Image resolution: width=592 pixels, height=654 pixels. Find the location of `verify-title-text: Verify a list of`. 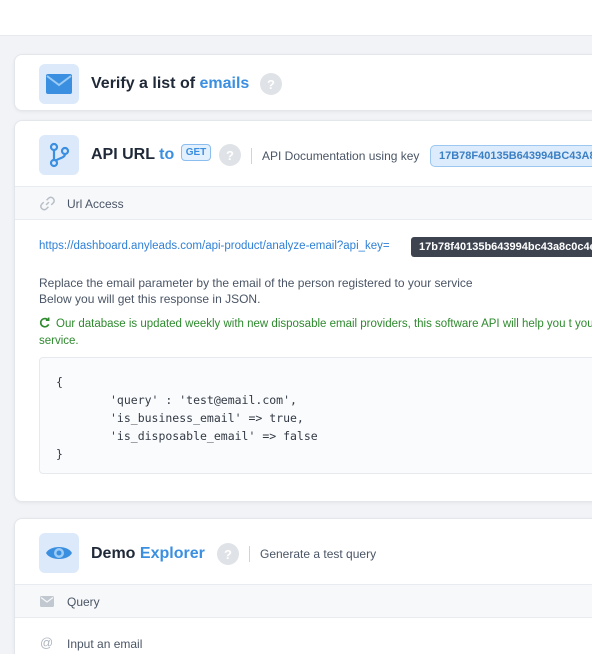

verify-title-text: Verify a list of is located at coordinates (143, 83).